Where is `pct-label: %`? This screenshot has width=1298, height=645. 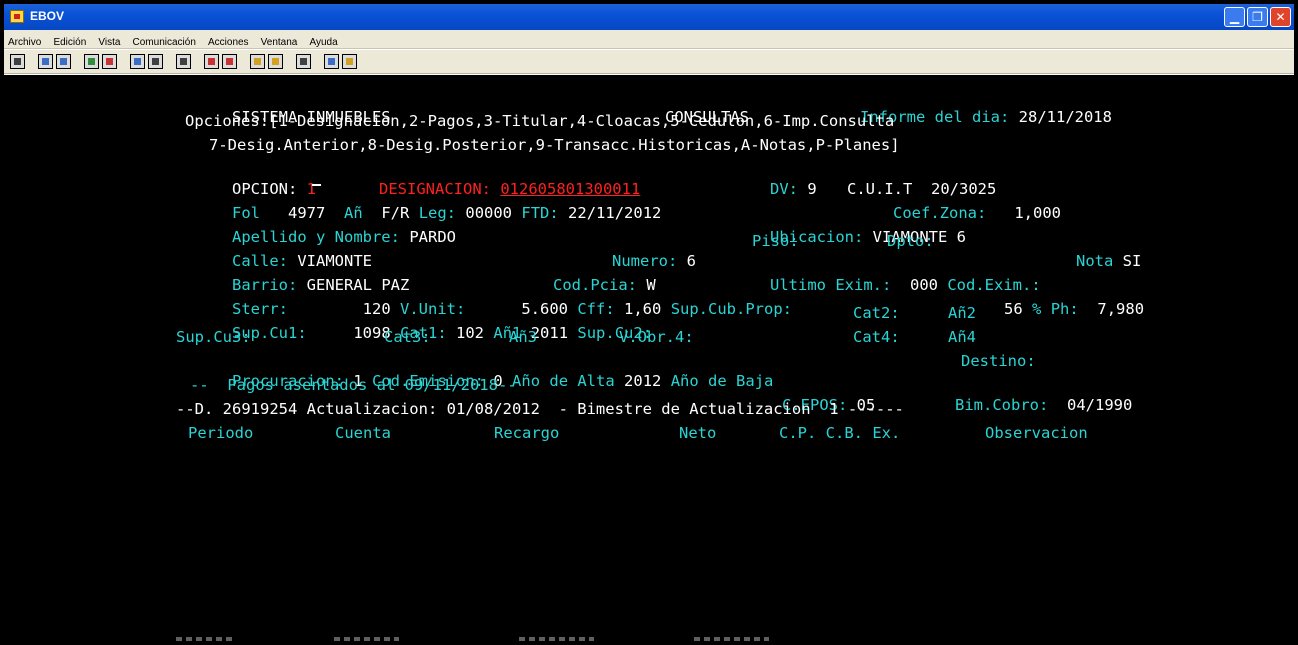
pct-label: % is located at coordinates (1037, 309).